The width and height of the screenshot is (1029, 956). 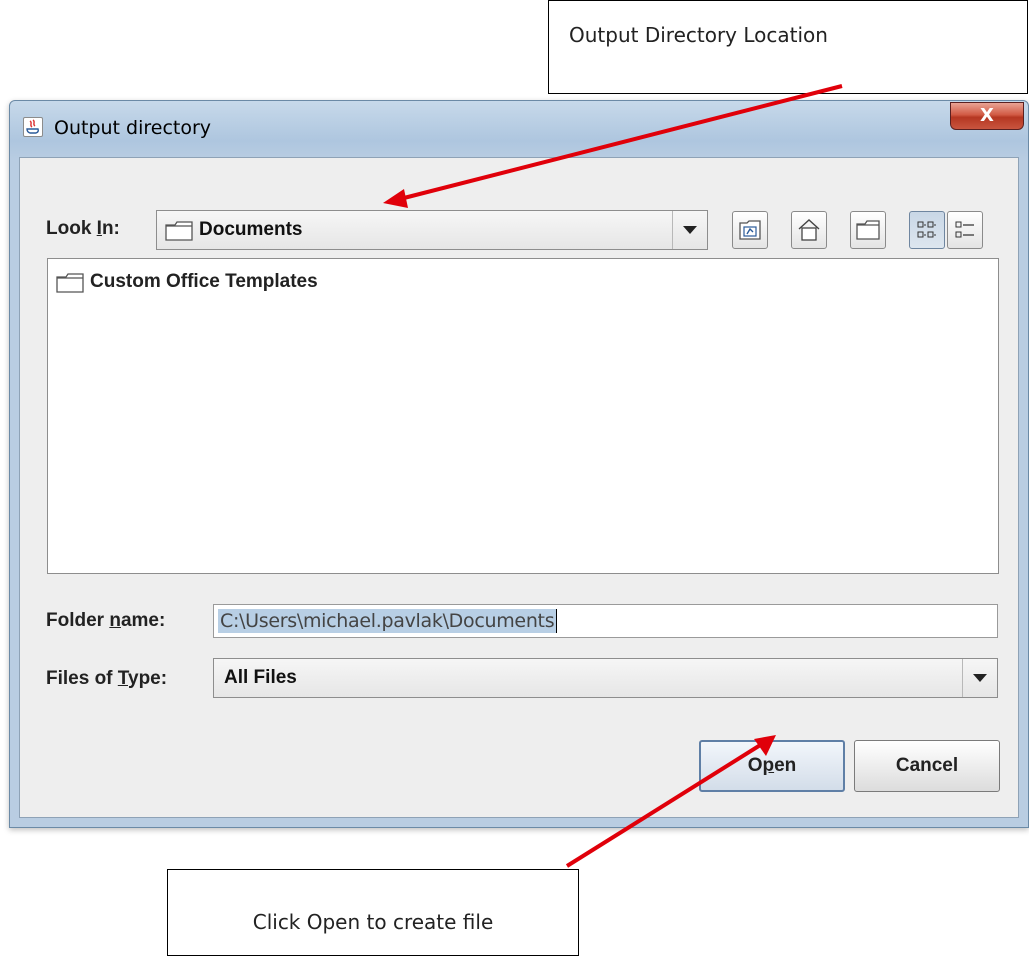 I want to click on home-icon, so click(x=809, y=230).